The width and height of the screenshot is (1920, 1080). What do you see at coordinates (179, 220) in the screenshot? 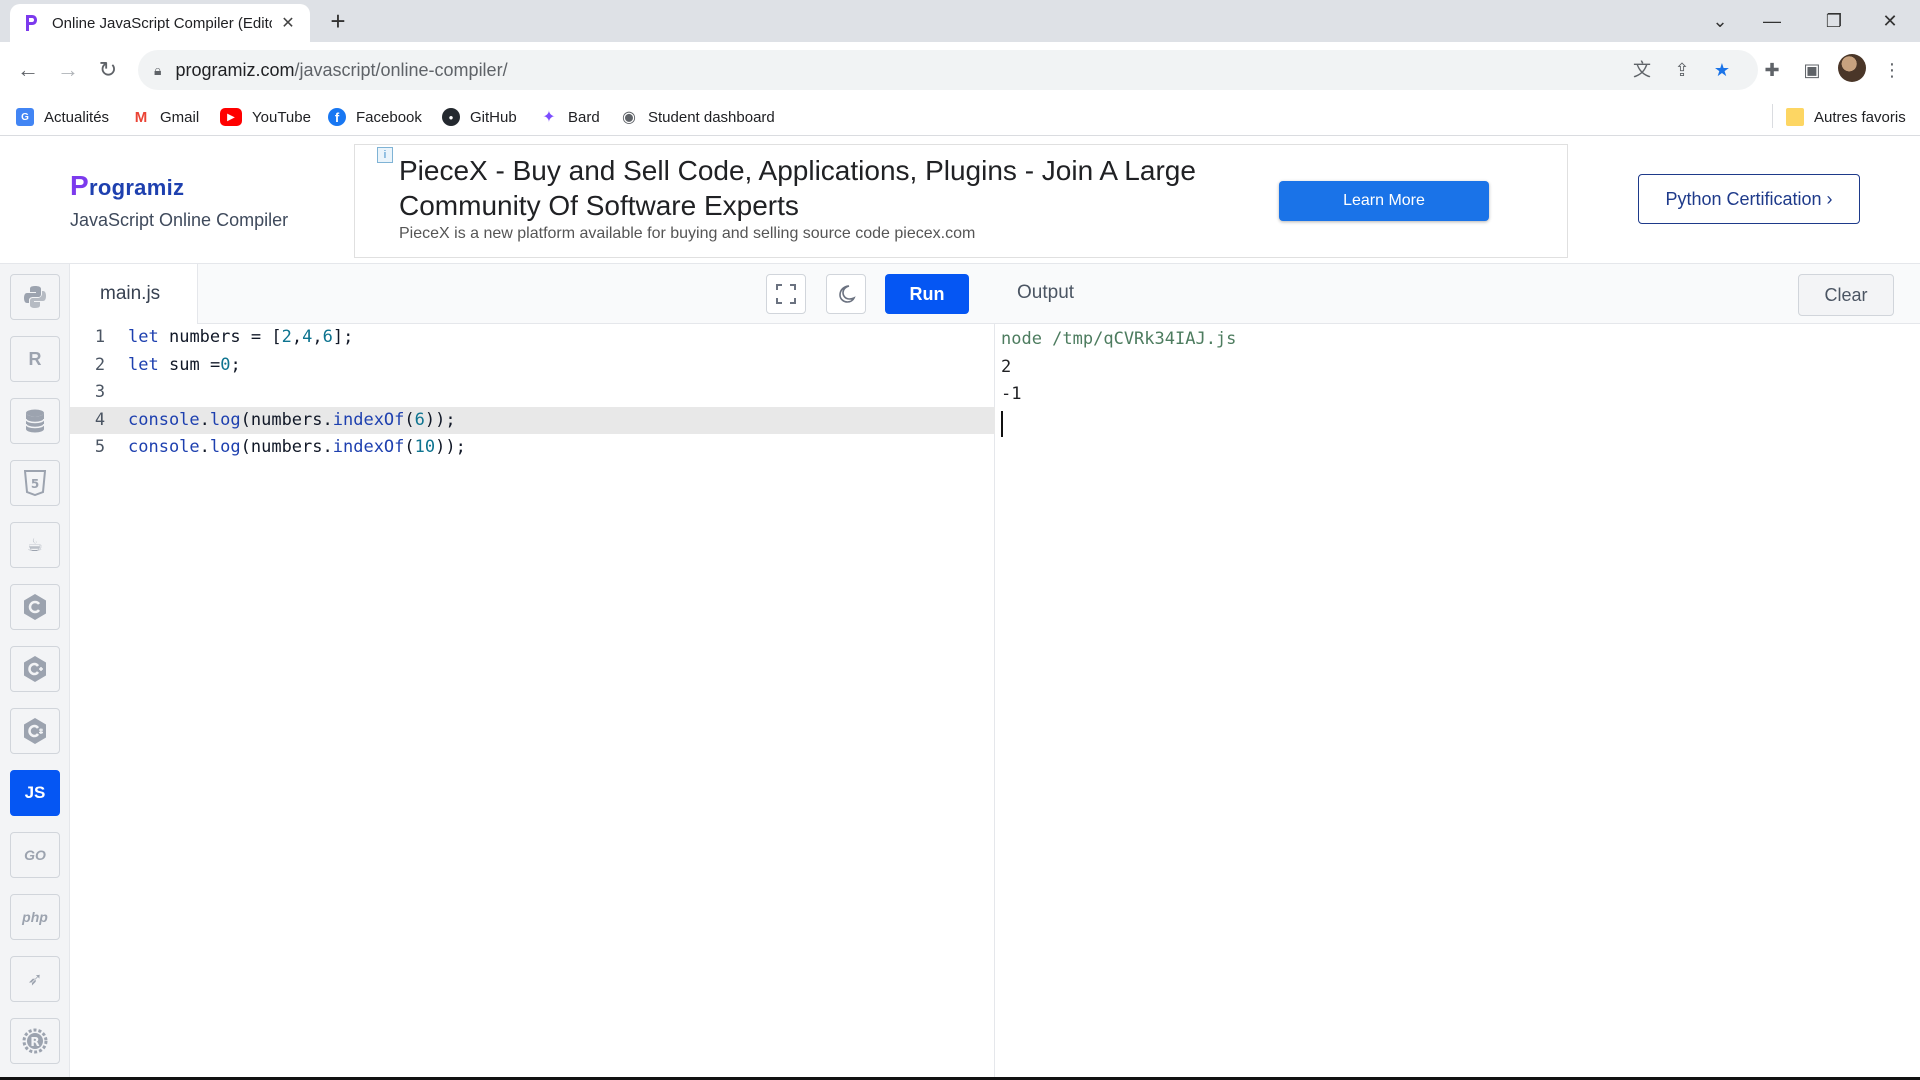
I see `page-subtitle: JavaScript Online Compiler` at bounding box center [179, 220].